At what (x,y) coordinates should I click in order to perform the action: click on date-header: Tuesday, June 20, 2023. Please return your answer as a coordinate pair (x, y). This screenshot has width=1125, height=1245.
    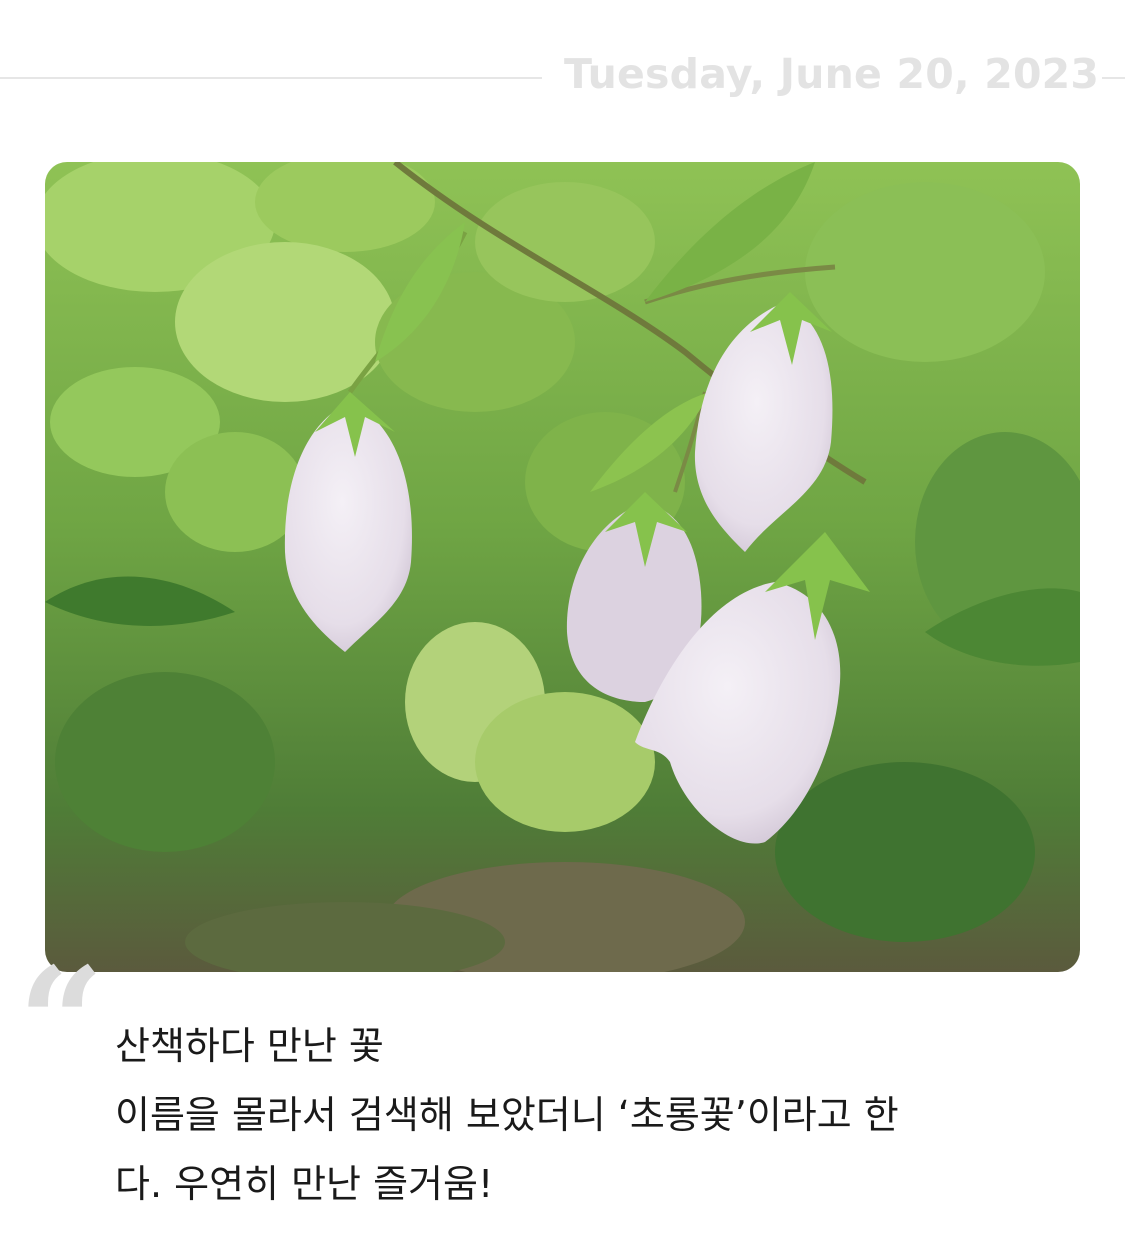
    Looking at the image, I should click on (562, 76).